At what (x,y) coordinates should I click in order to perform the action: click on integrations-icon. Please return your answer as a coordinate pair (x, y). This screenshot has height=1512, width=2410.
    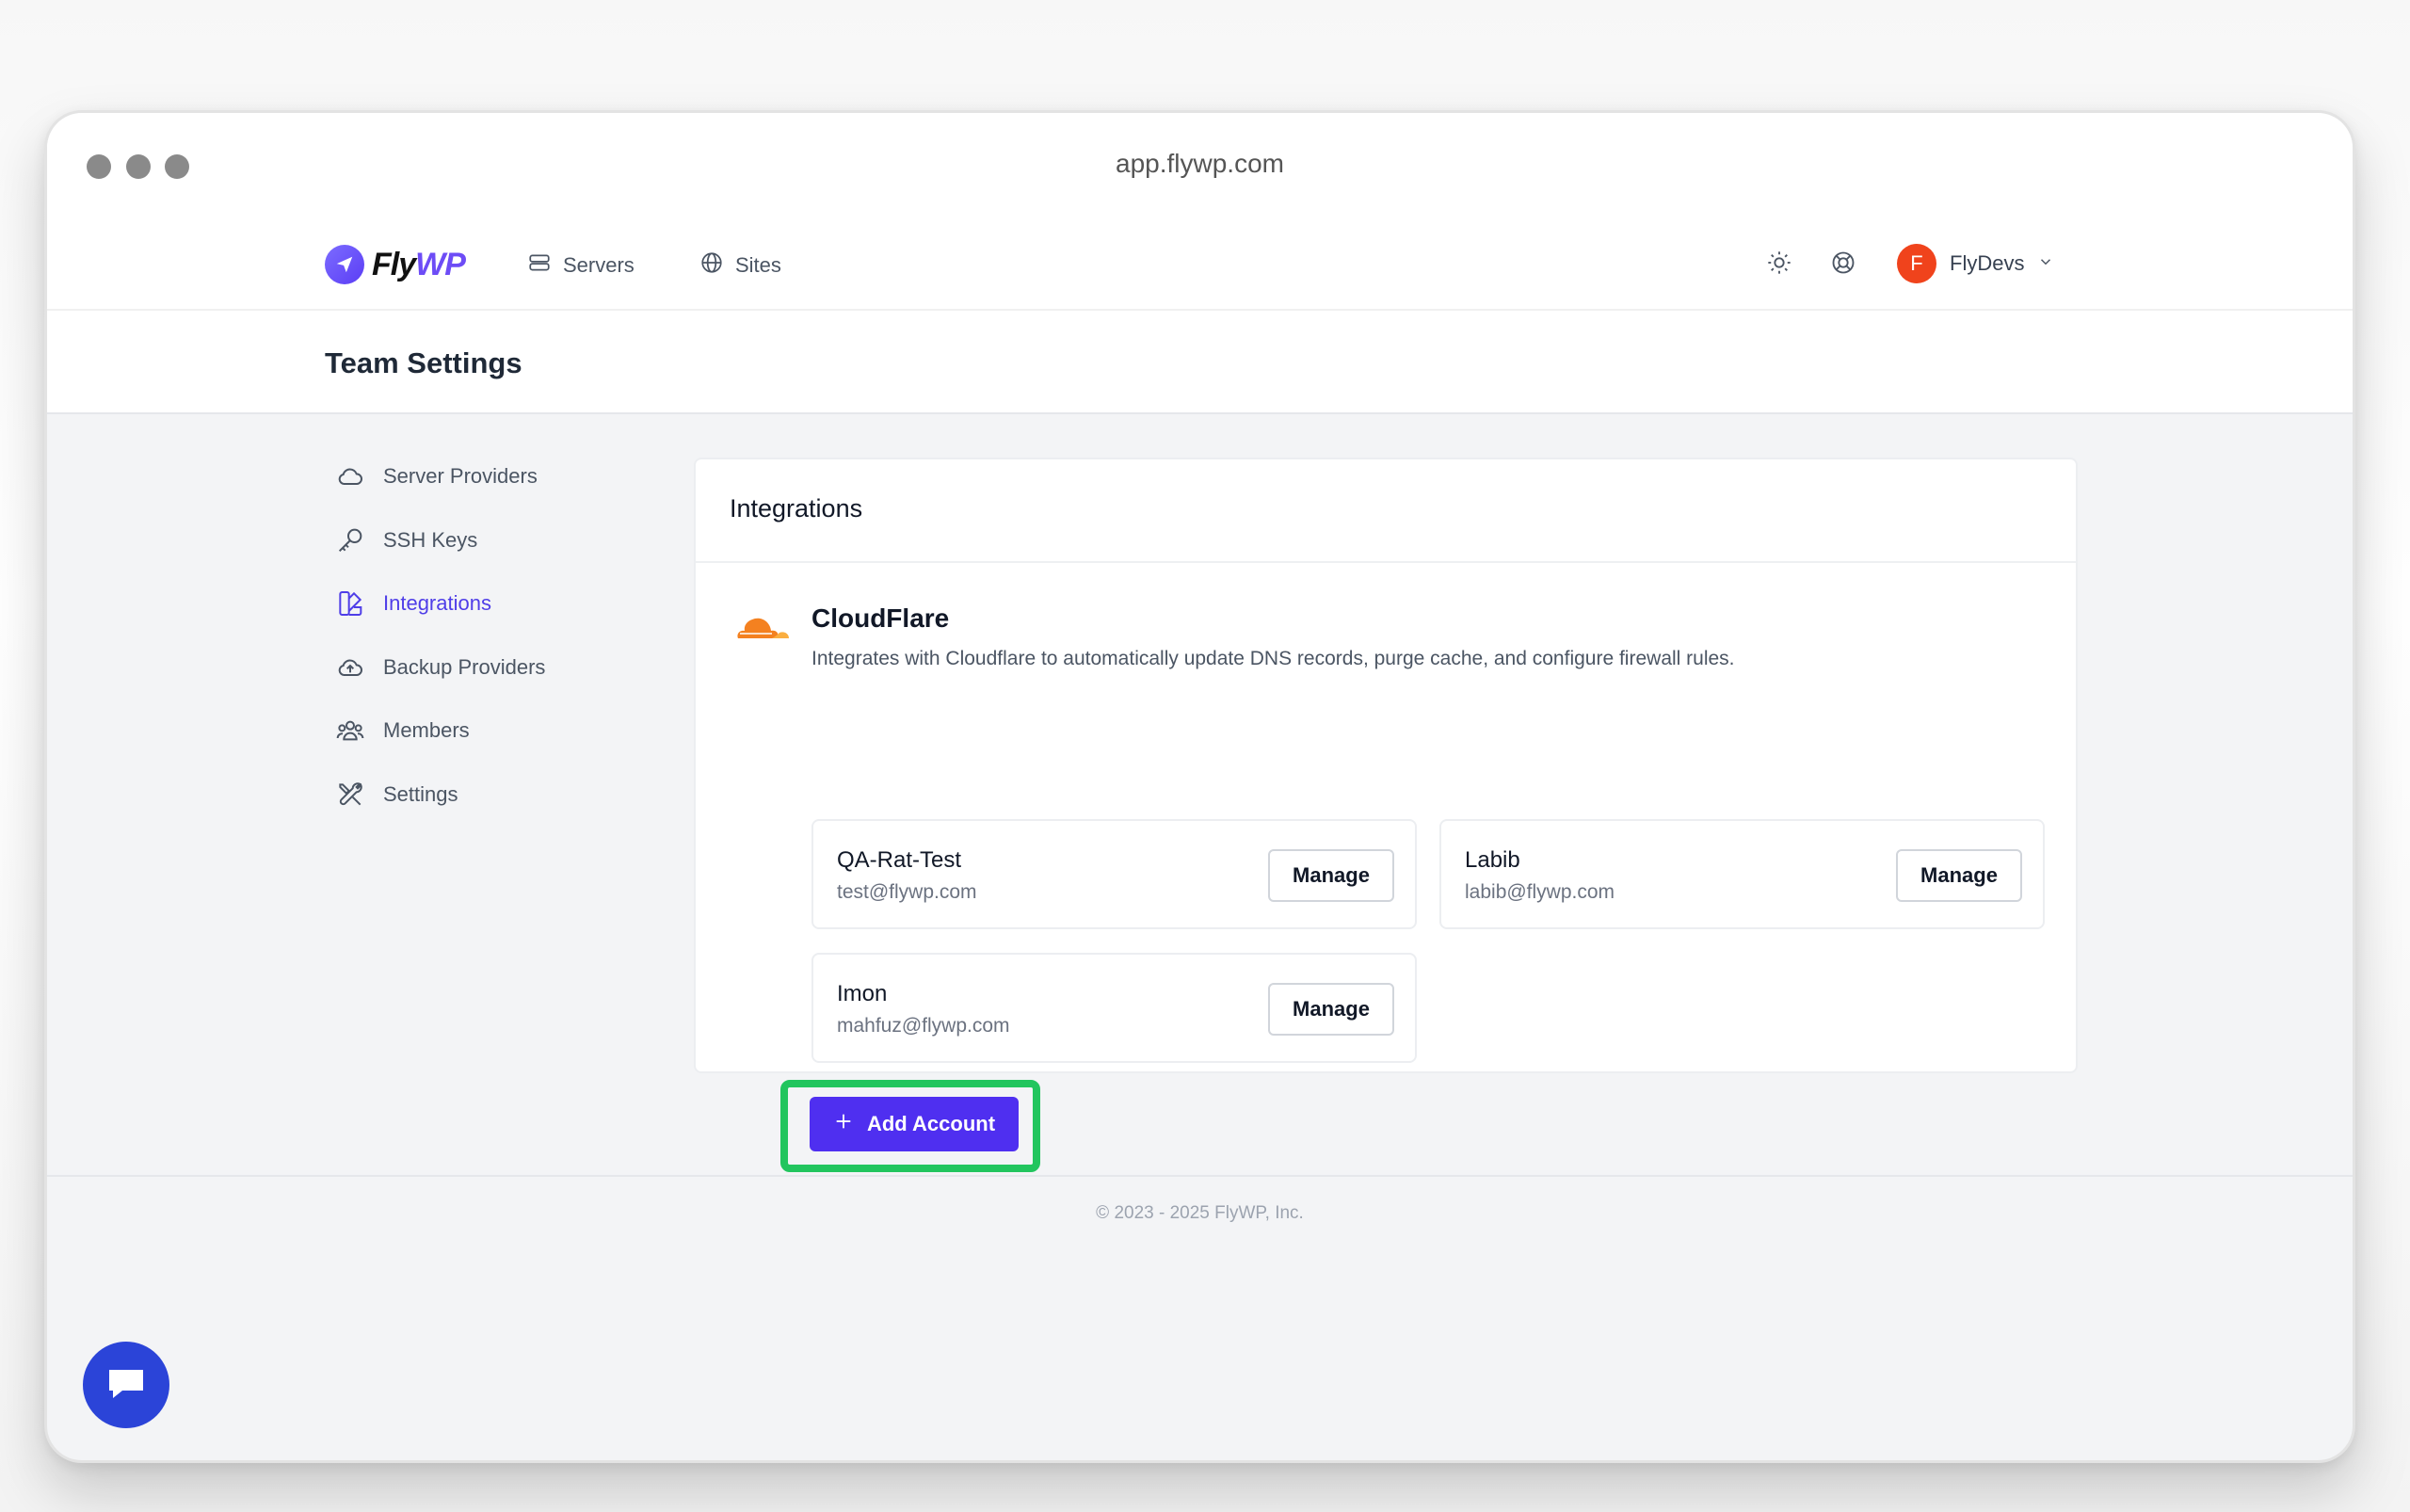
    Looking at the image, I should click on (350, 603).